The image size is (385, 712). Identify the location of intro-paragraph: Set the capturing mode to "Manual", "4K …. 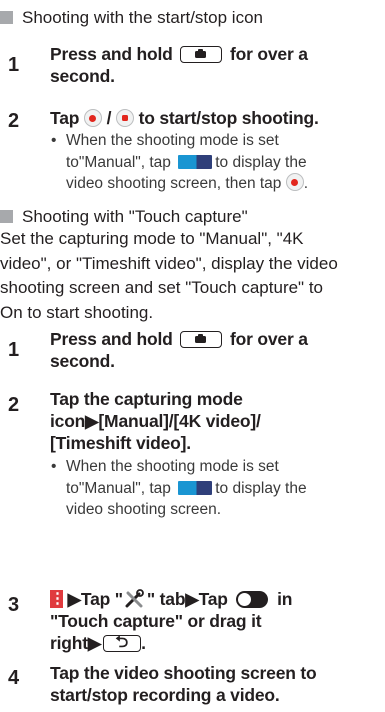
(169, 275).